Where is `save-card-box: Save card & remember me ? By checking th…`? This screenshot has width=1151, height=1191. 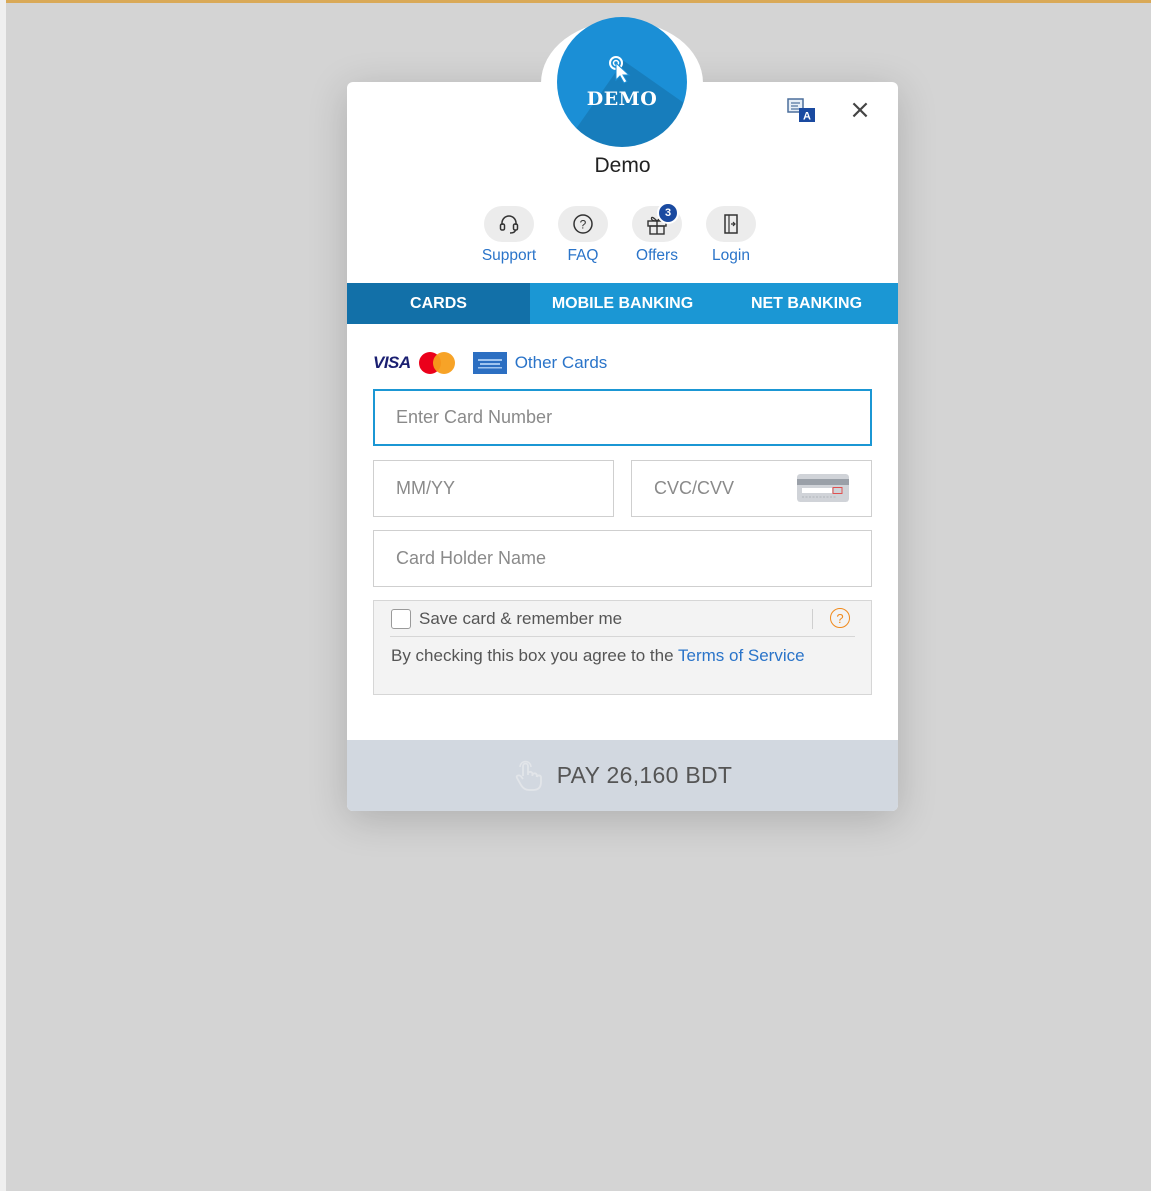
save-card-box: Save card & remember me ? By checking th… is located at coordinates (622, 647).